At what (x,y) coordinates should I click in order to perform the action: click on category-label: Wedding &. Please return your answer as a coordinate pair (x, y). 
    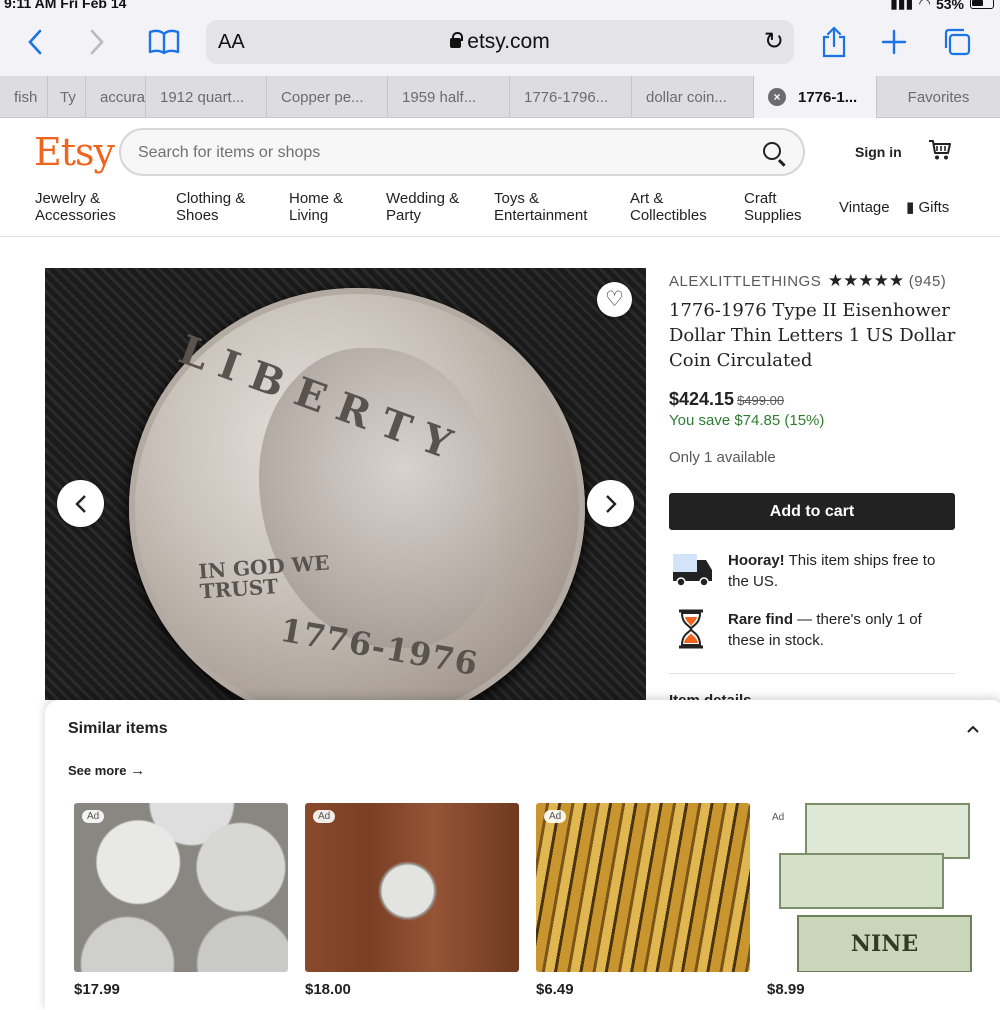
    Looking at the image, I should click on (423, 198).